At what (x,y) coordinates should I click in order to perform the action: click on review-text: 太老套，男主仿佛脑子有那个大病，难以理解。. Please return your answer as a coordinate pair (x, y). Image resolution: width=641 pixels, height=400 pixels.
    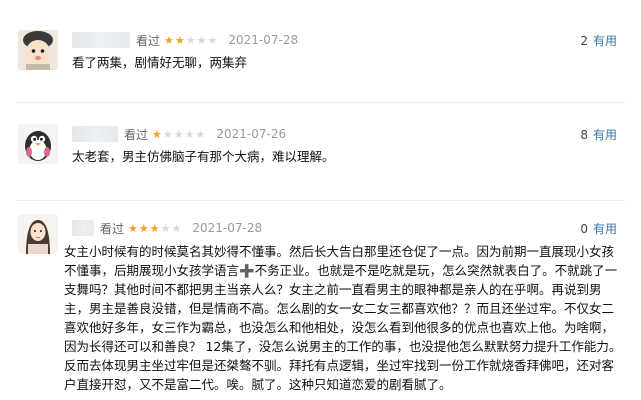
    Looking at the image, I should click on (203, 156).